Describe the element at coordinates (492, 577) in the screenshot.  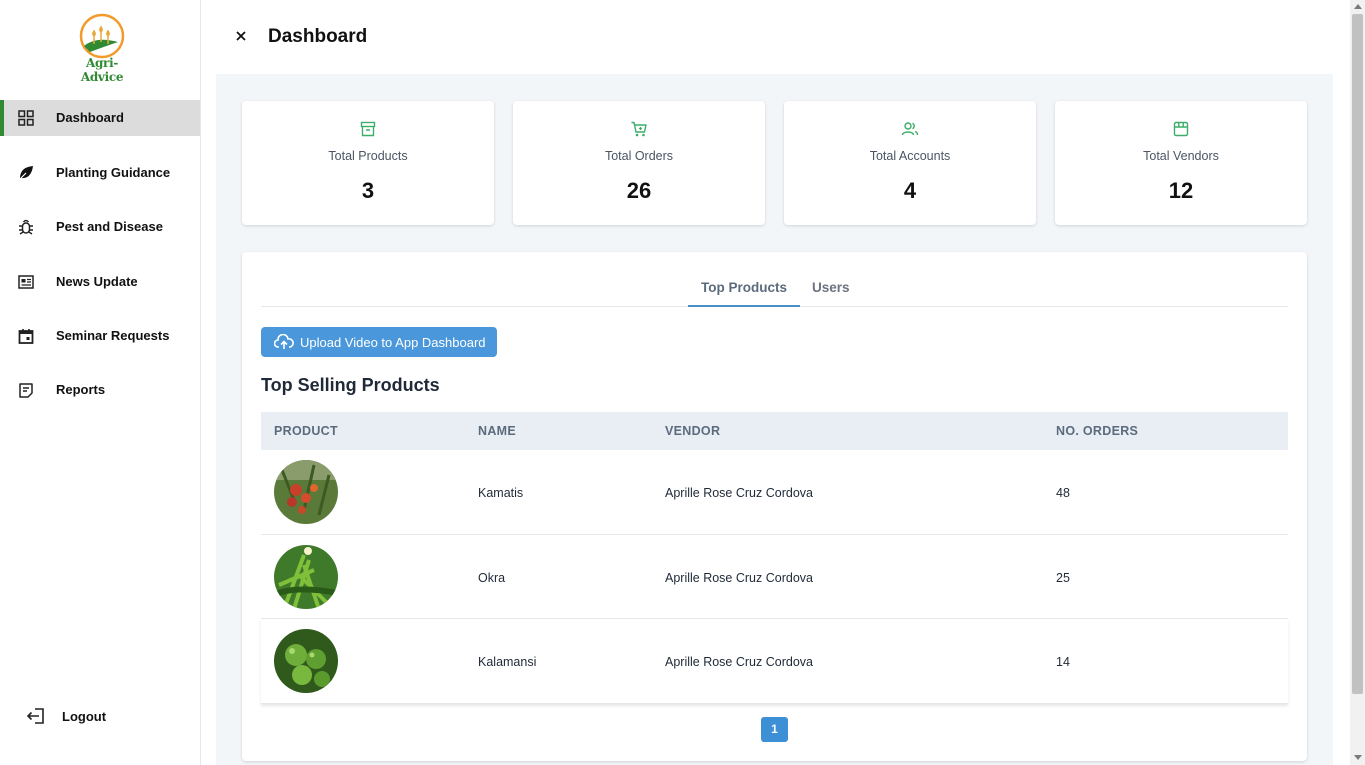
I see `product-name: Okra` at that location.